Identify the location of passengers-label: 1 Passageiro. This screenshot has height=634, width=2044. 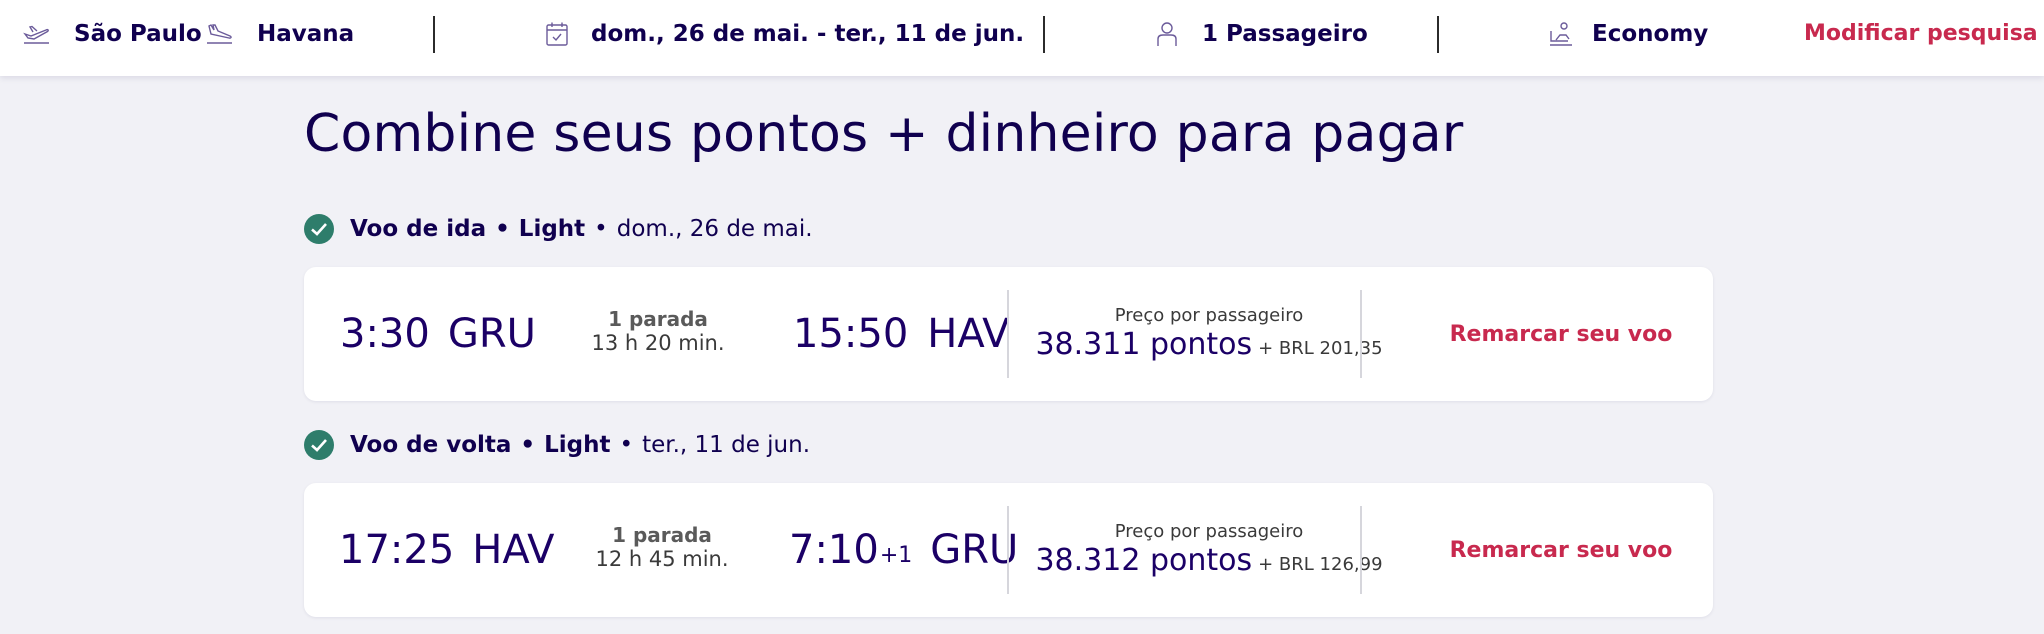
(1285, 34).